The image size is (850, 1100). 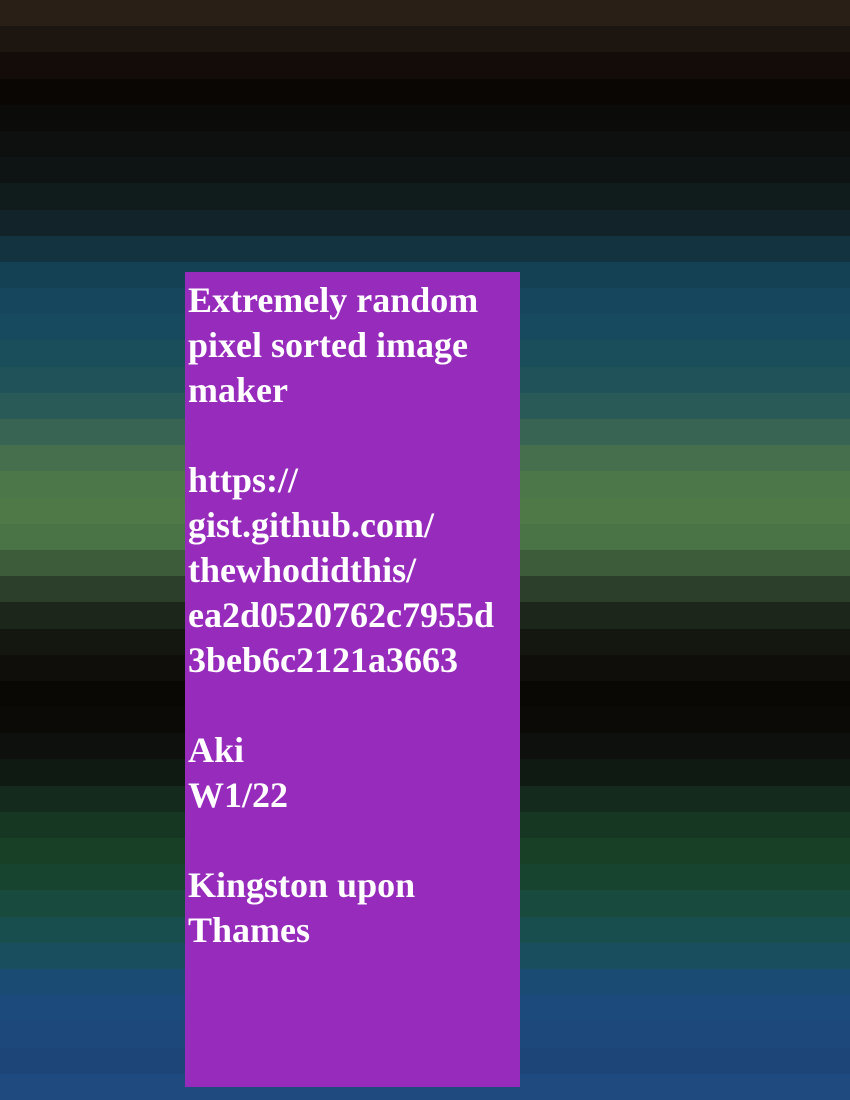 I want to click on author-name: Aki, so click(x=216, y=750).